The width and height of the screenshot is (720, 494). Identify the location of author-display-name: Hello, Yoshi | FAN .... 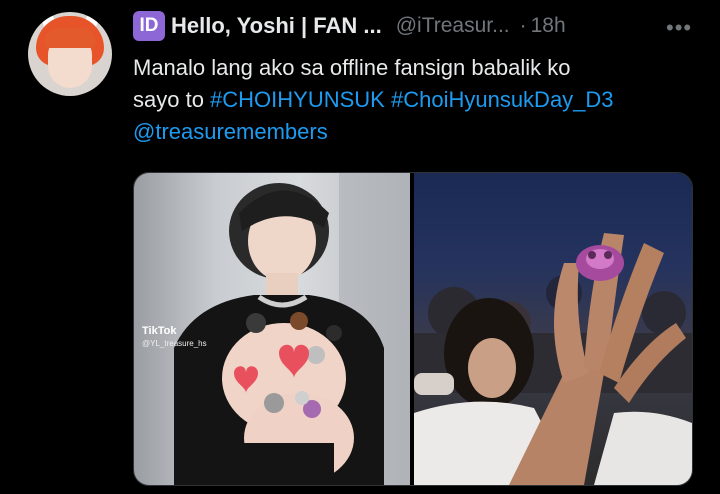
(276, 26).